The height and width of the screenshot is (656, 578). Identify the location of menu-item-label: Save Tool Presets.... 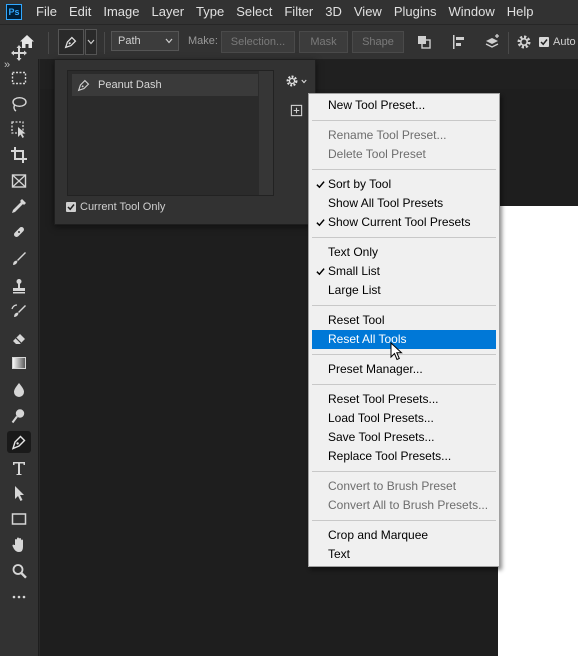
(381, 437).